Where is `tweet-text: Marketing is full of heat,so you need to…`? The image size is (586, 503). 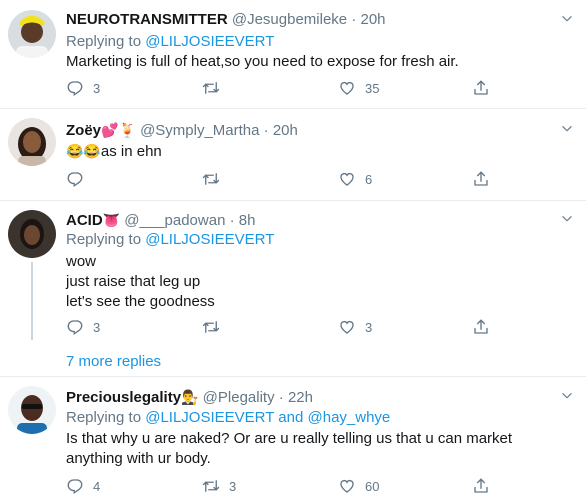 tweet-text: Marketing is full of heat,so you need to… is located at coordinates (262, 61).